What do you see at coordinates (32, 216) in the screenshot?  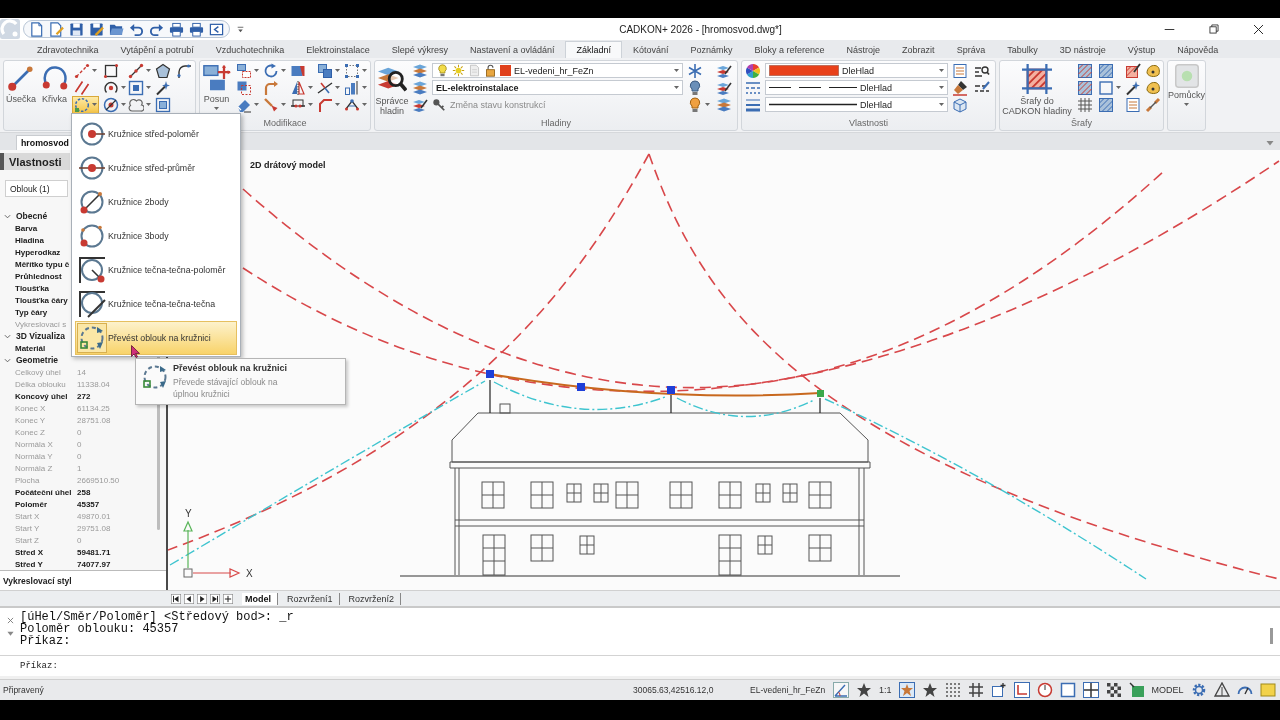 I see `section-header: Obecné` at bounding box center [32, 216].